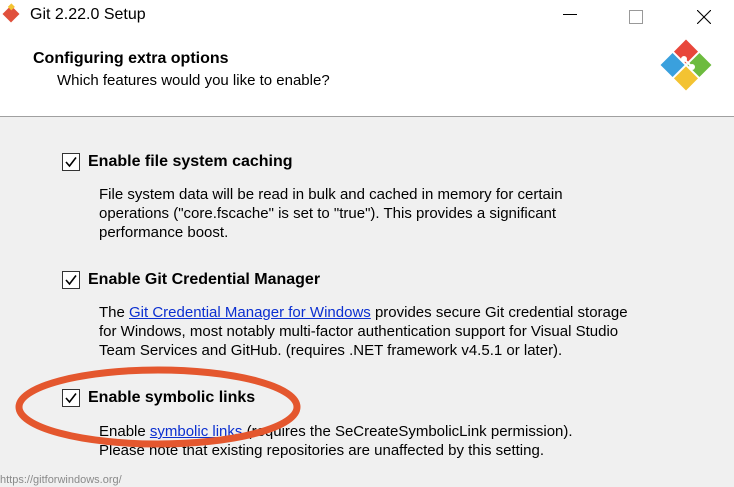 The width and height of the screenshot is (734, 487). What do you see at coordinates (367, 15) in the screenshot?
I see `title-bar: Git 2.22.0 Setup` at bounding box center [367, 15].